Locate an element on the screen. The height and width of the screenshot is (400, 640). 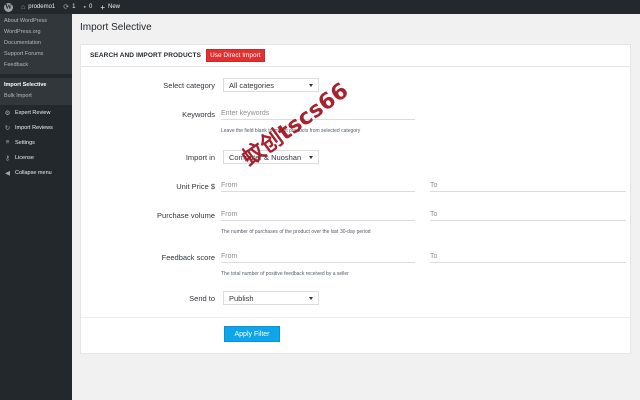
sidebar-item-label: License is located at coordinates (24, 157).